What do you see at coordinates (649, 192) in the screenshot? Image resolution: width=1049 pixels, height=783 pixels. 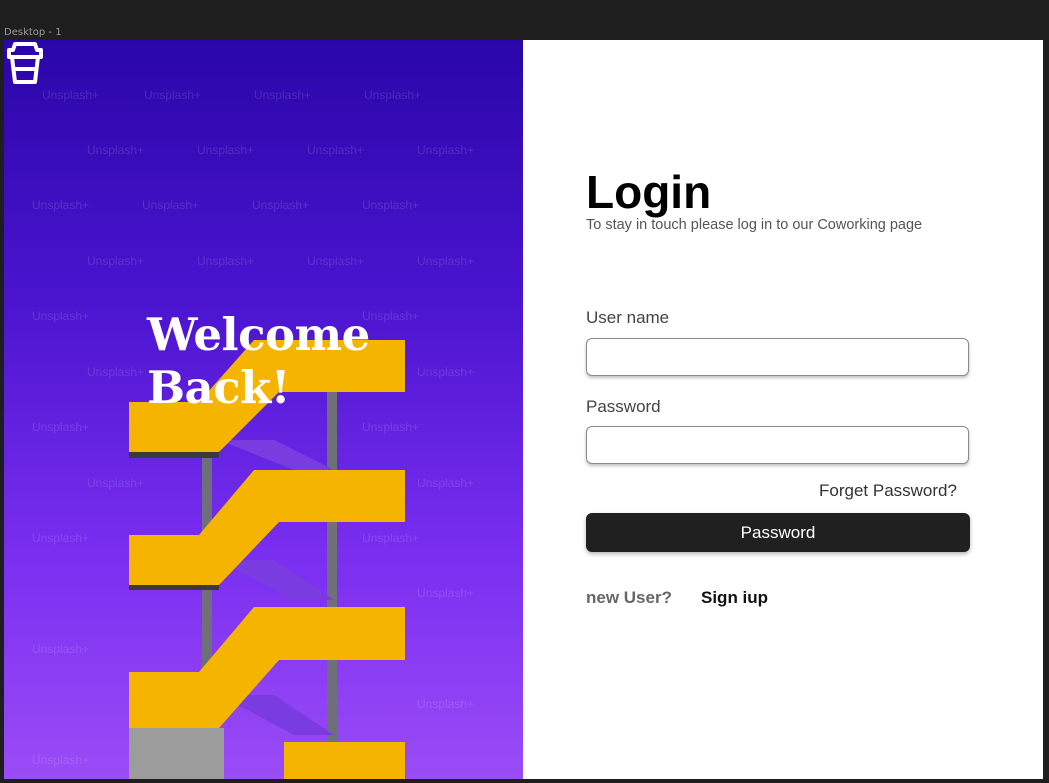 I see `page-title: Login` at bounding box center [649, 192].